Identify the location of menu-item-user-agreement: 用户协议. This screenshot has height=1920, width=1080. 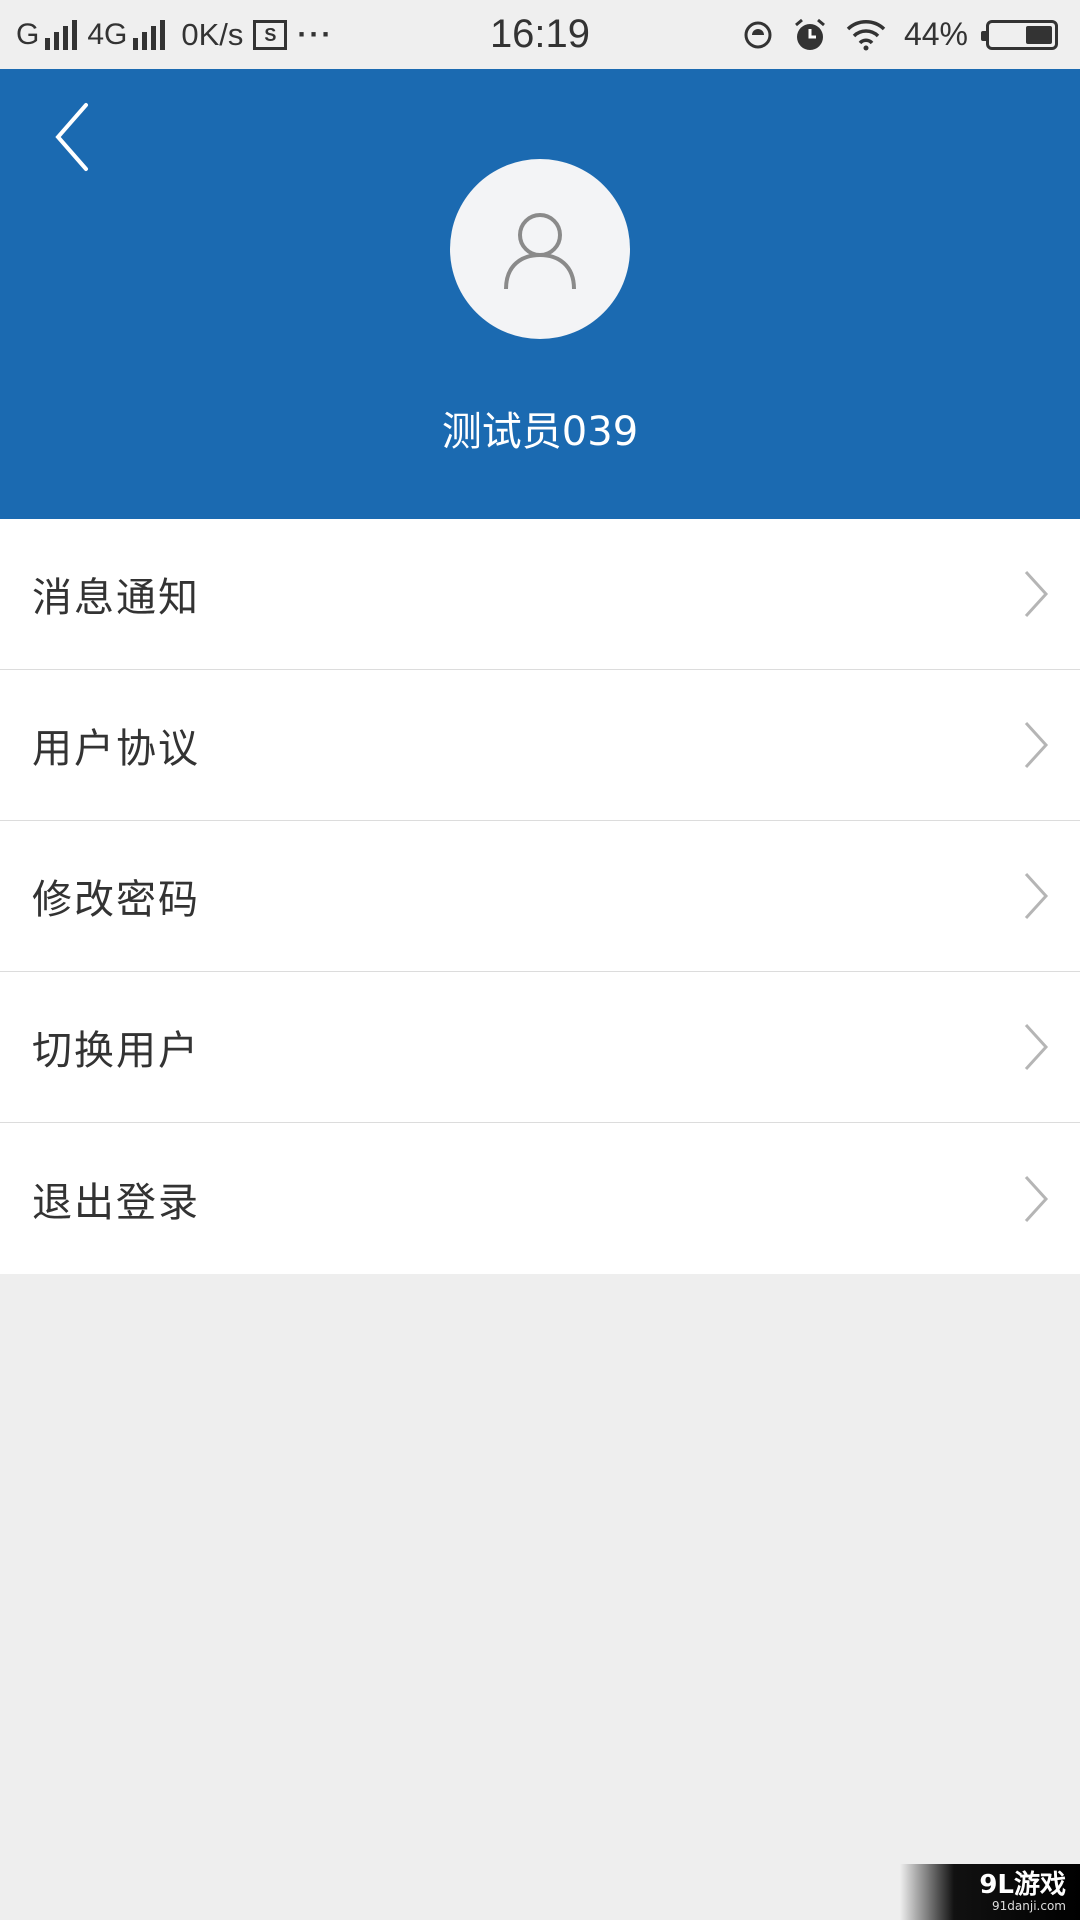
(540, 745).